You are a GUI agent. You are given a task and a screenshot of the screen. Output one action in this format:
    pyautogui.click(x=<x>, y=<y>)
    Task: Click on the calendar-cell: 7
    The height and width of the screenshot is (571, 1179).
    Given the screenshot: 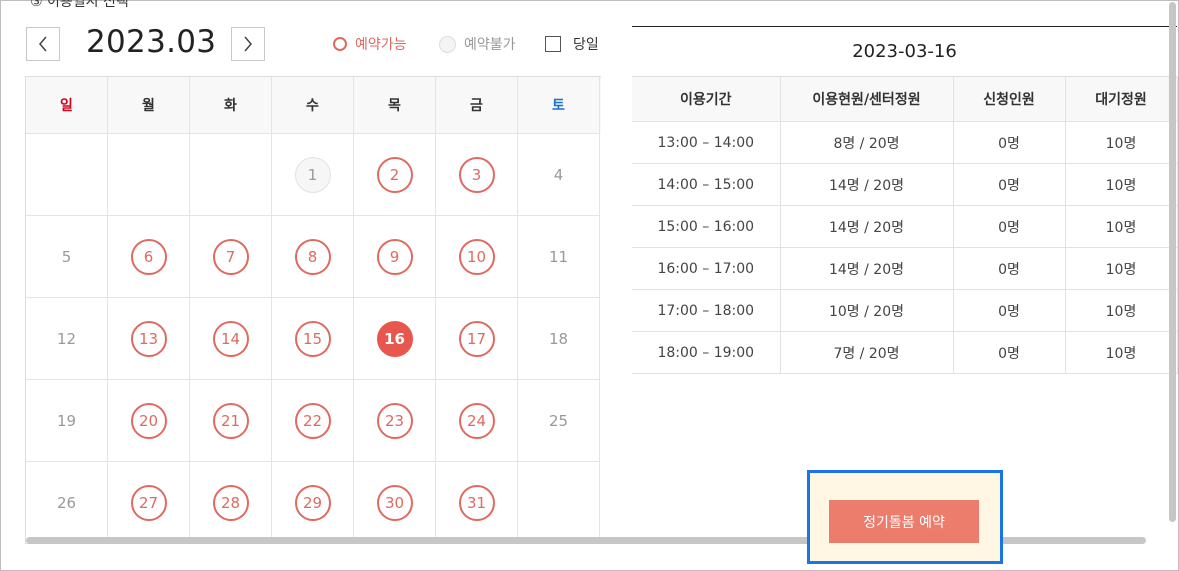 What is the action you would take?
    pyautogui.click(x=231, y=257)
    